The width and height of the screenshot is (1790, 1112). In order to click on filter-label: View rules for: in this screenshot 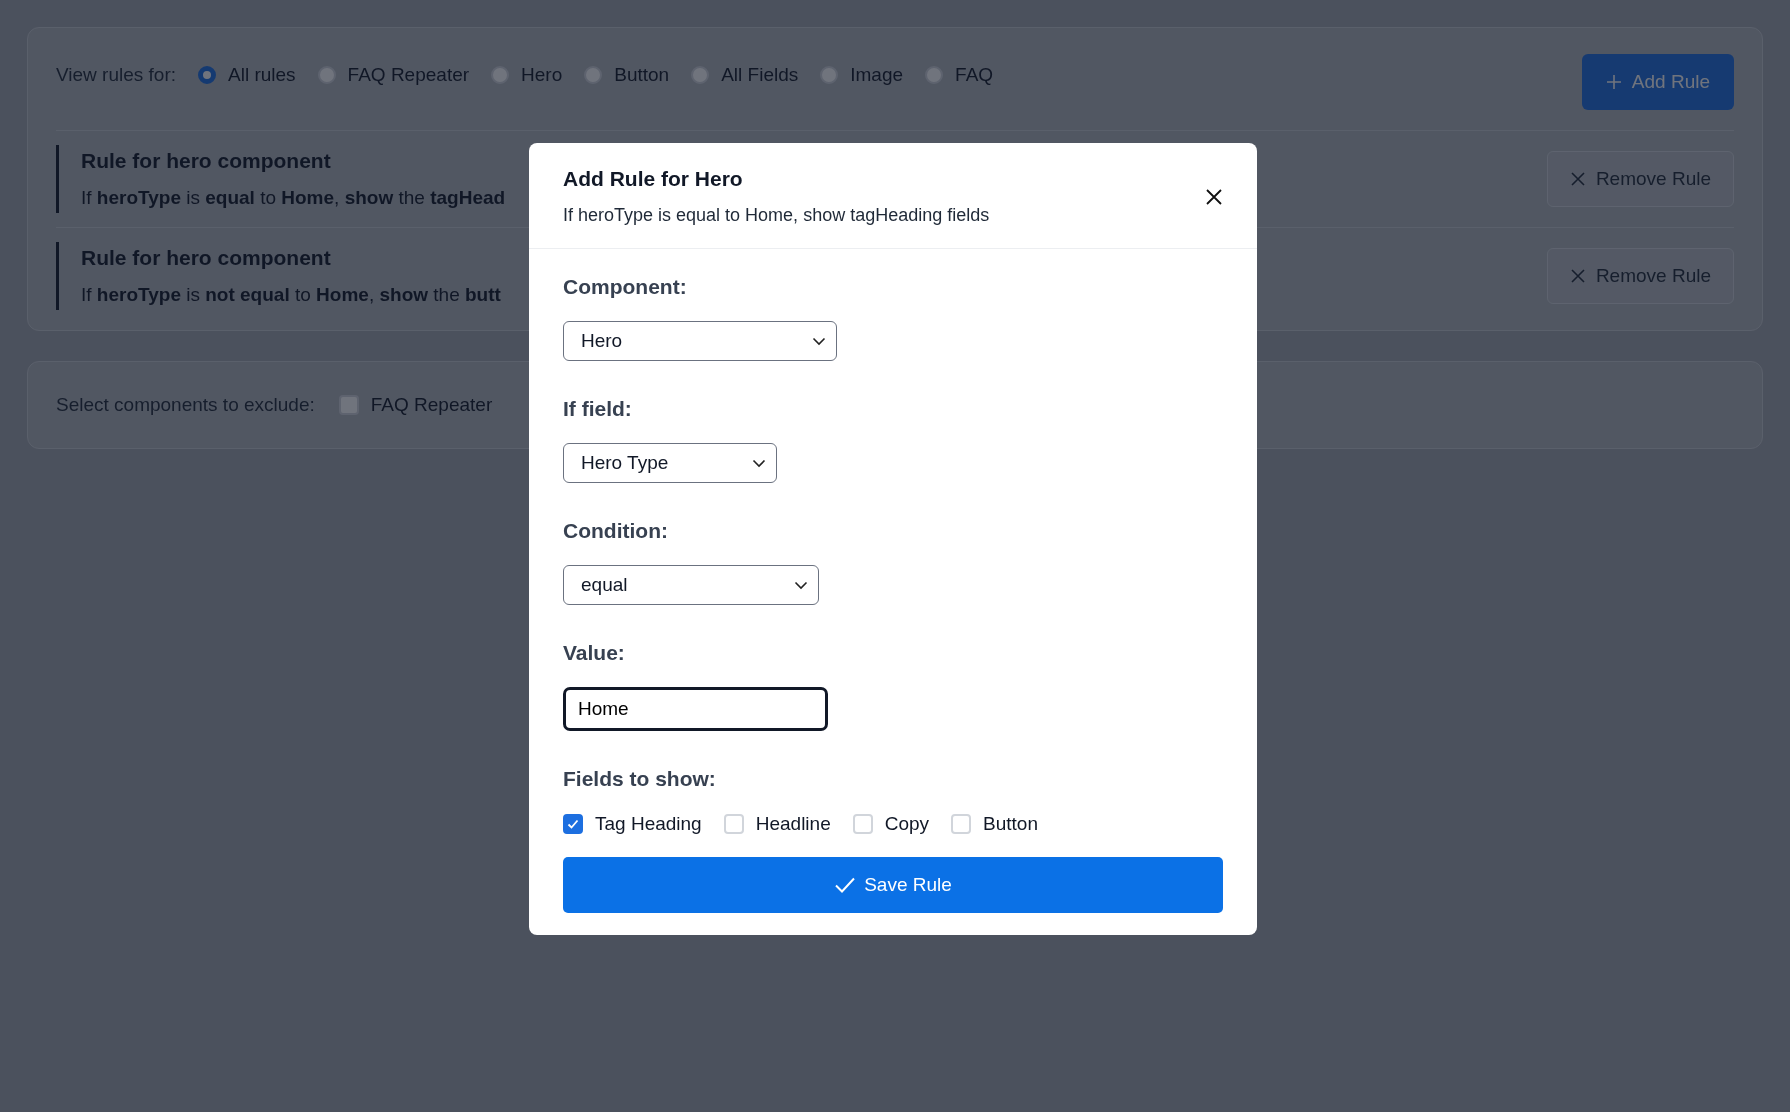, I will do `click(116, 75)`.